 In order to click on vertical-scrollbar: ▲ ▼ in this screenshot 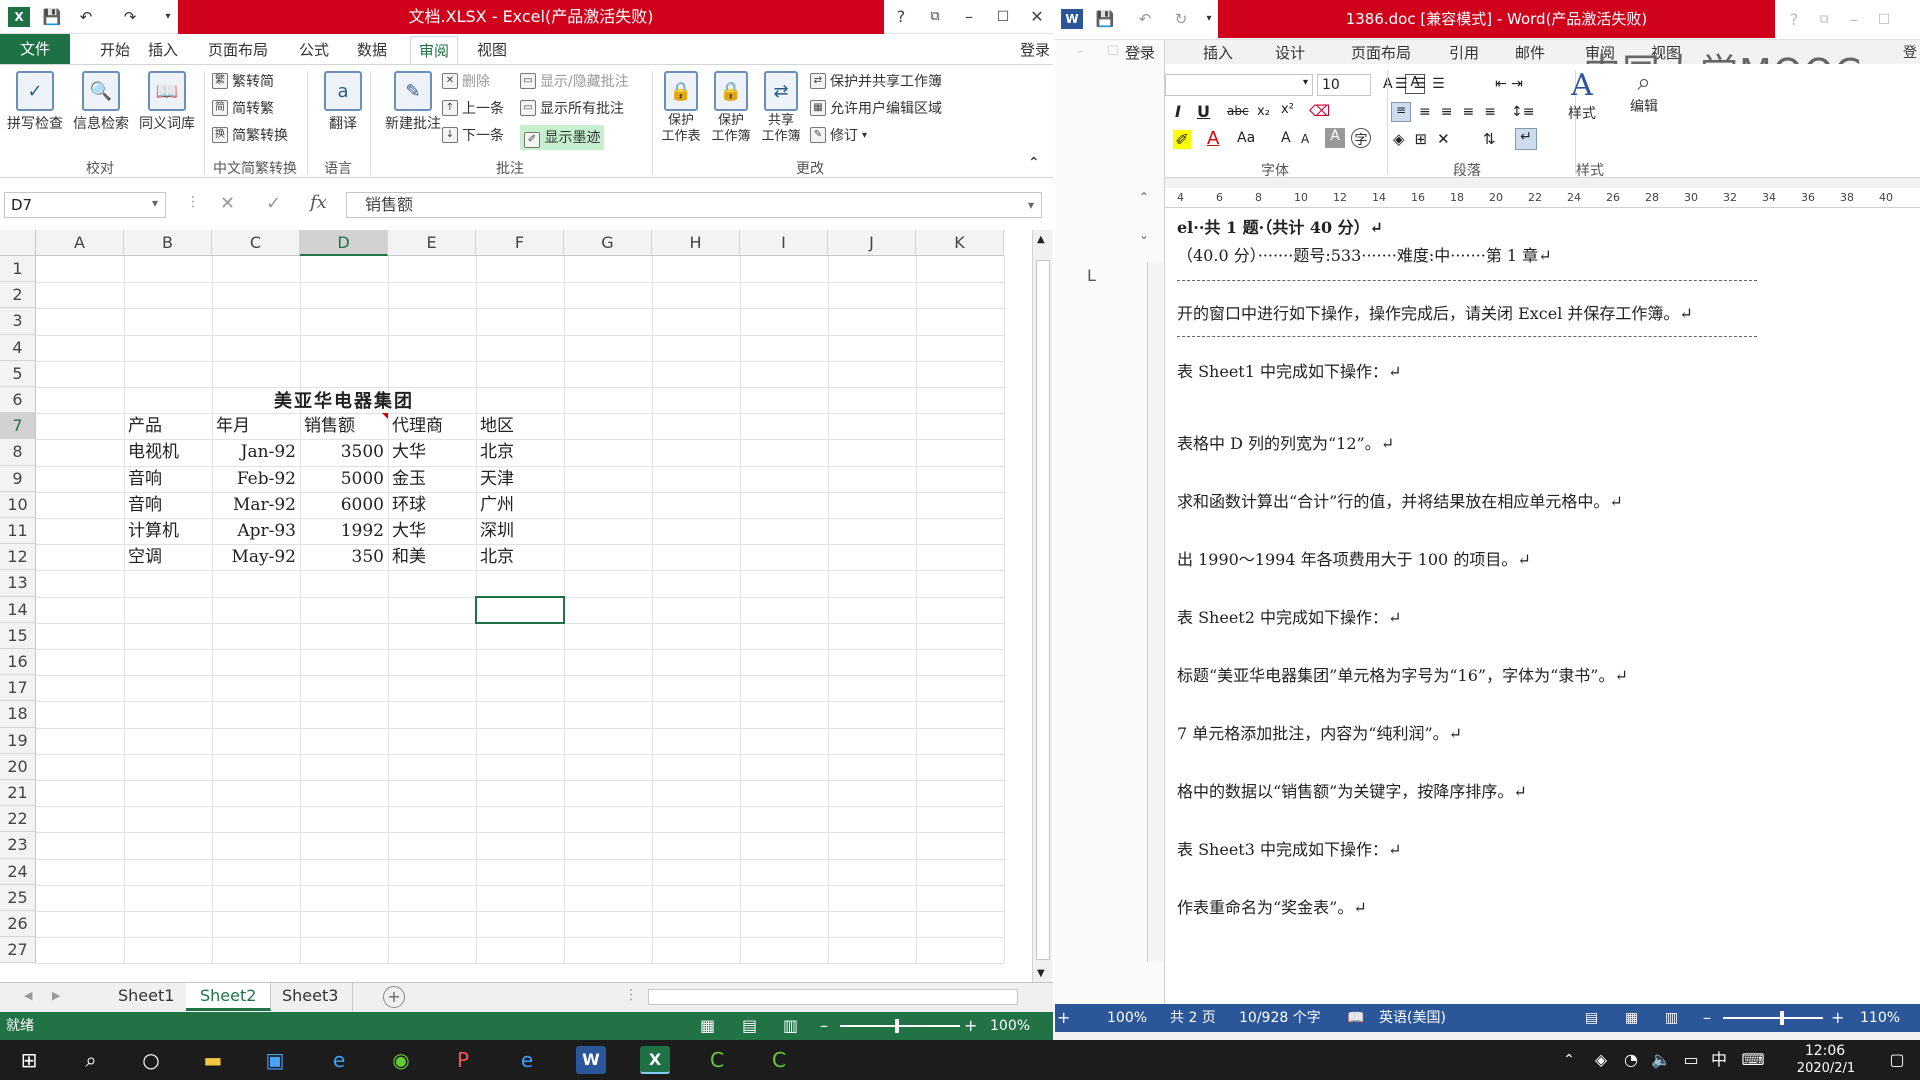, I will do `click(1042, 607)`.